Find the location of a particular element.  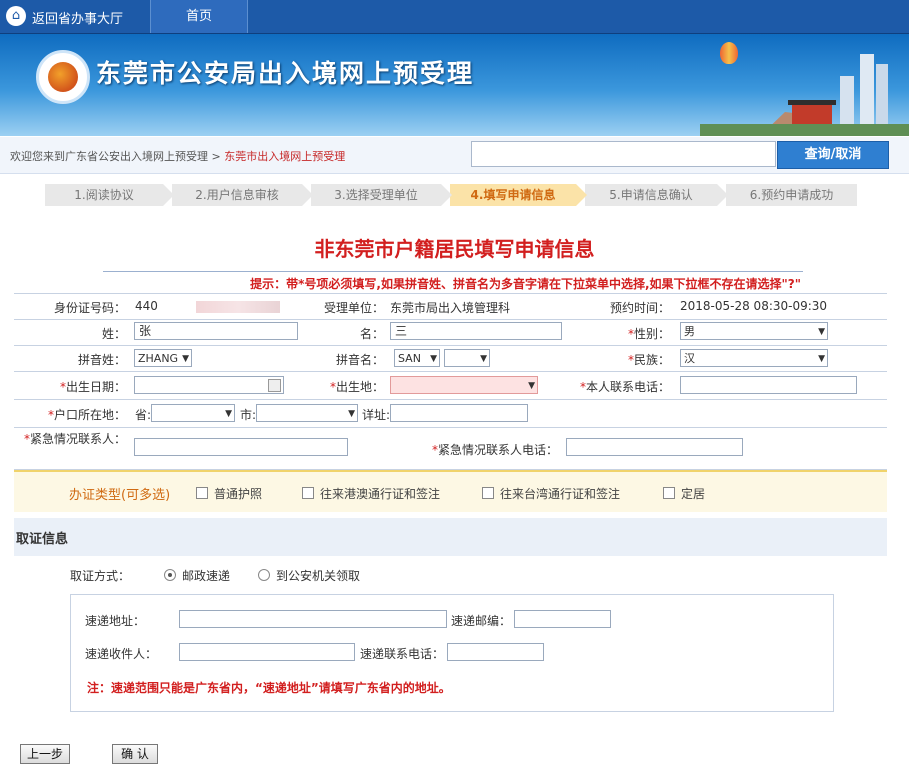

breadcrumb-current: 东莞市出入境网上预受理 is located at coordinates (285, 156).